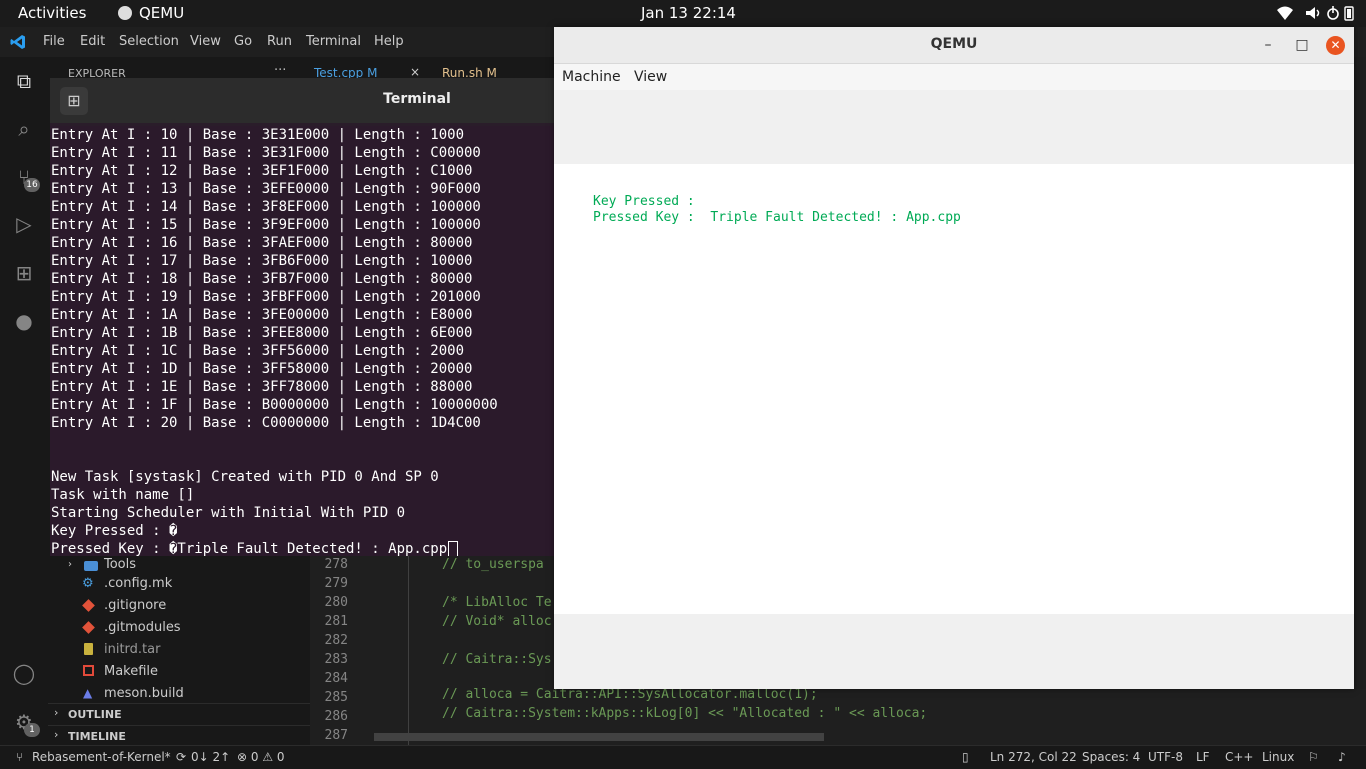 The height and width of the screenshot is (769, 1366). What do you see at coordinates (24, 273) in the screenshot?
I see `extensions-icon: ⊞` at bounding box center [24, 273].